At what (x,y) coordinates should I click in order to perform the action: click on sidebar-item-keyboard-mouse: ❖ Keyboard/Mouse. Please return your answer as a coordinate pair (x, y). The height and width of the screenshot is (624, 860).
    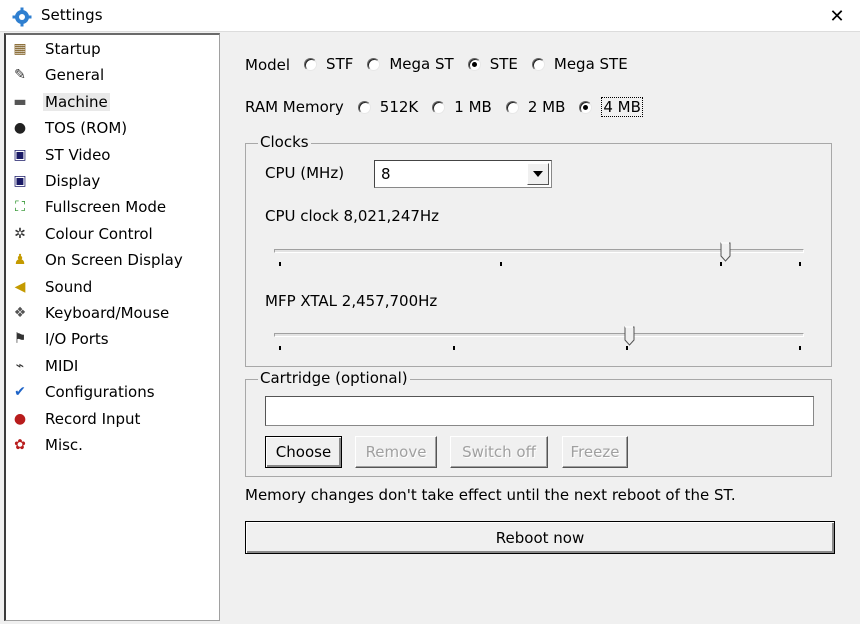
    Looking at the image, I should click on (90, 313).